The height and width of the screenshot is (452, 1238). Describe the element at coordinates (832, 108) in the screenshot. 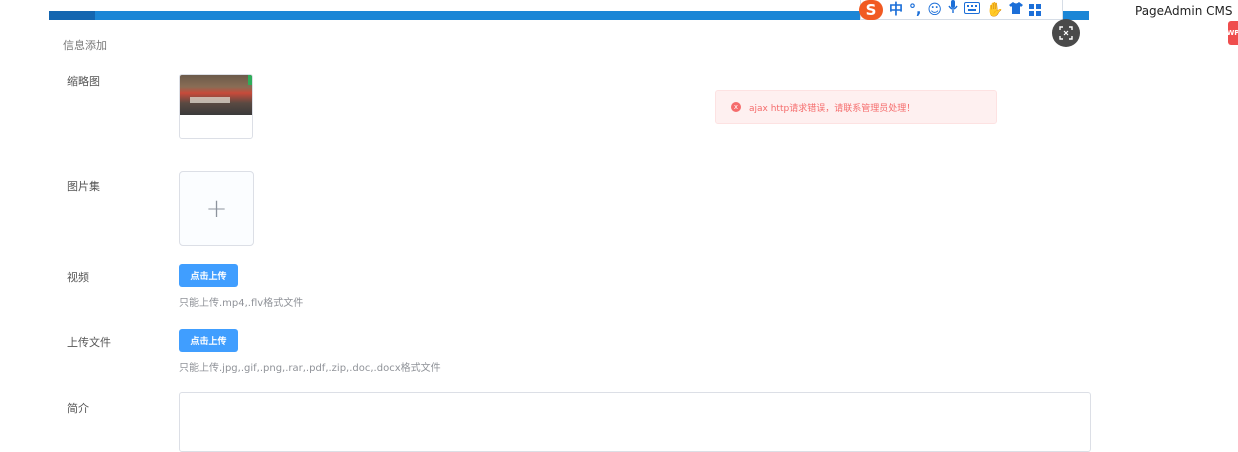

I see `error-message: ajax http请求错误，请联系管理员处理！` at that location.